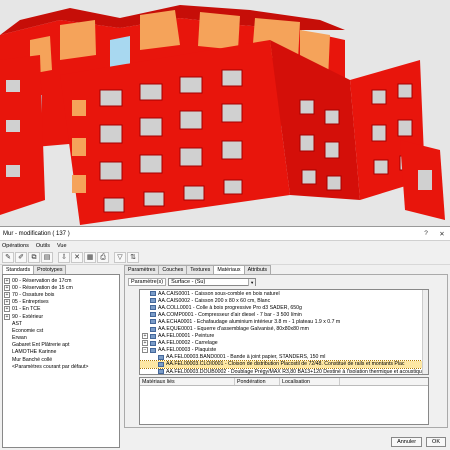 The width and height of the screenshot is (450, 450). Describe the element at coordinates (43, 246) in the screenshot. I see `menu-tools: Outils` at that location.